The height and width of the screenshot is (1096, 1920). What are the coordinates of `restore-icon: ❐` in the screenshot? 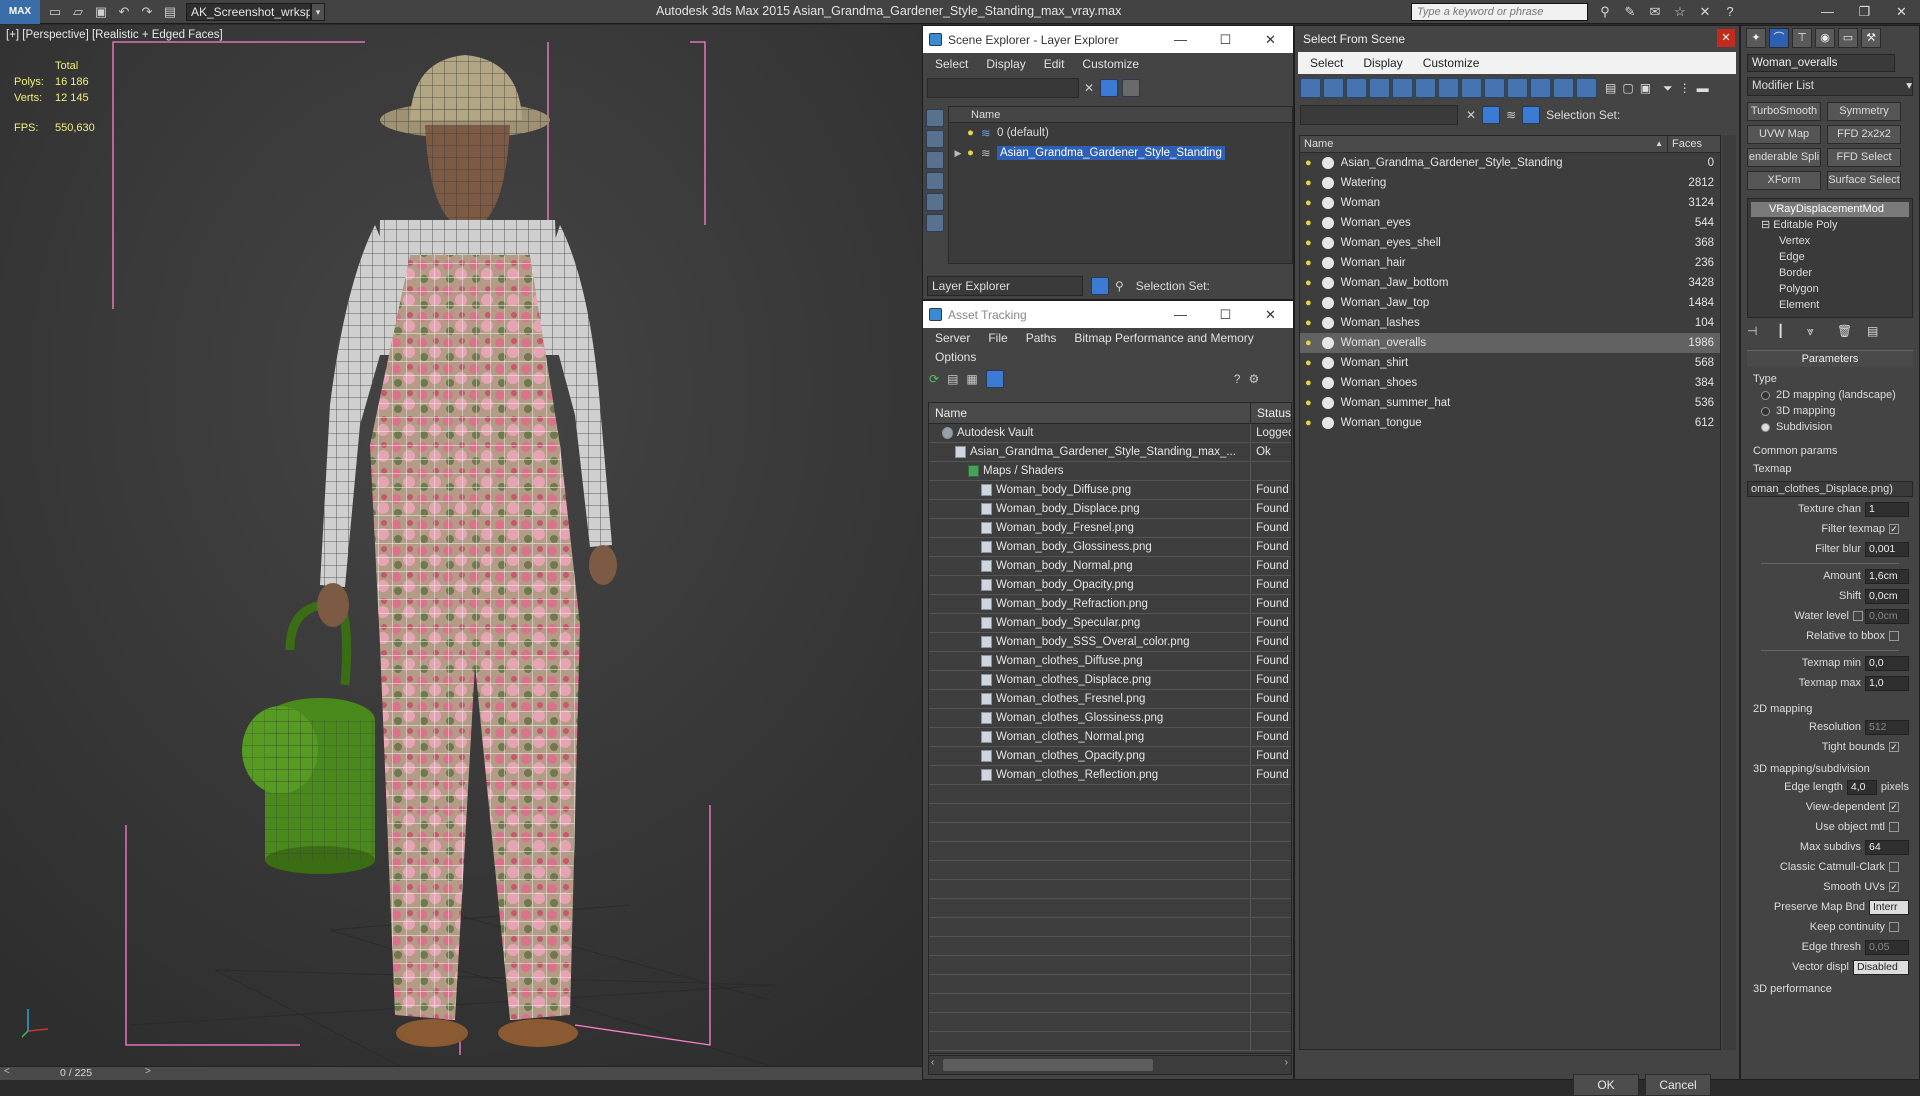 It's located at (1864, 12).